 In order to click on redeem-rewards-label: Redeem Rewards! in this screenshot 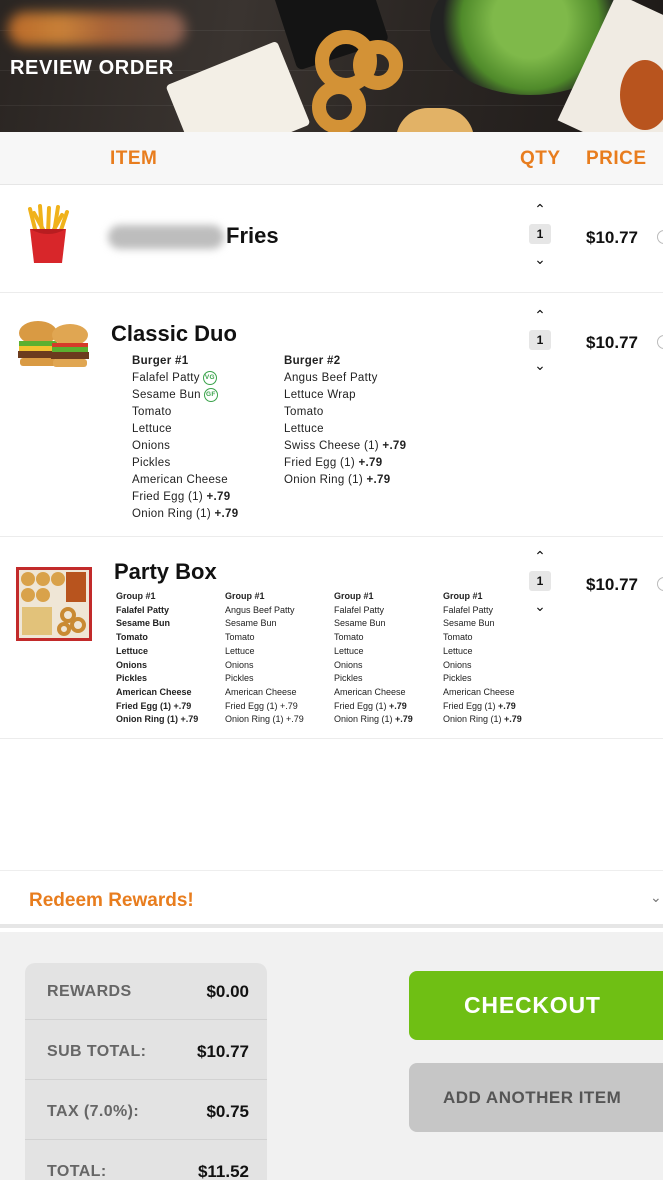, I will do `click(111, 900)`.